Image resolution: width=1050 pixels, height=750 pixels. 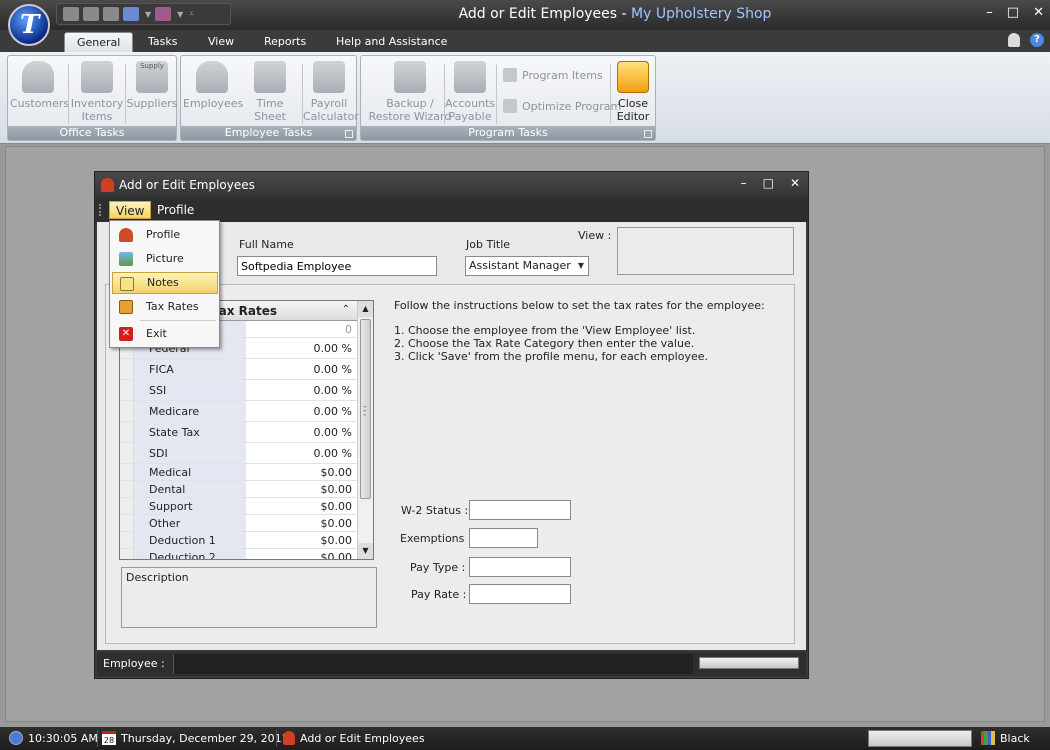 I want to click on menu-item-picture: Picture, so click(x=165, y=259).